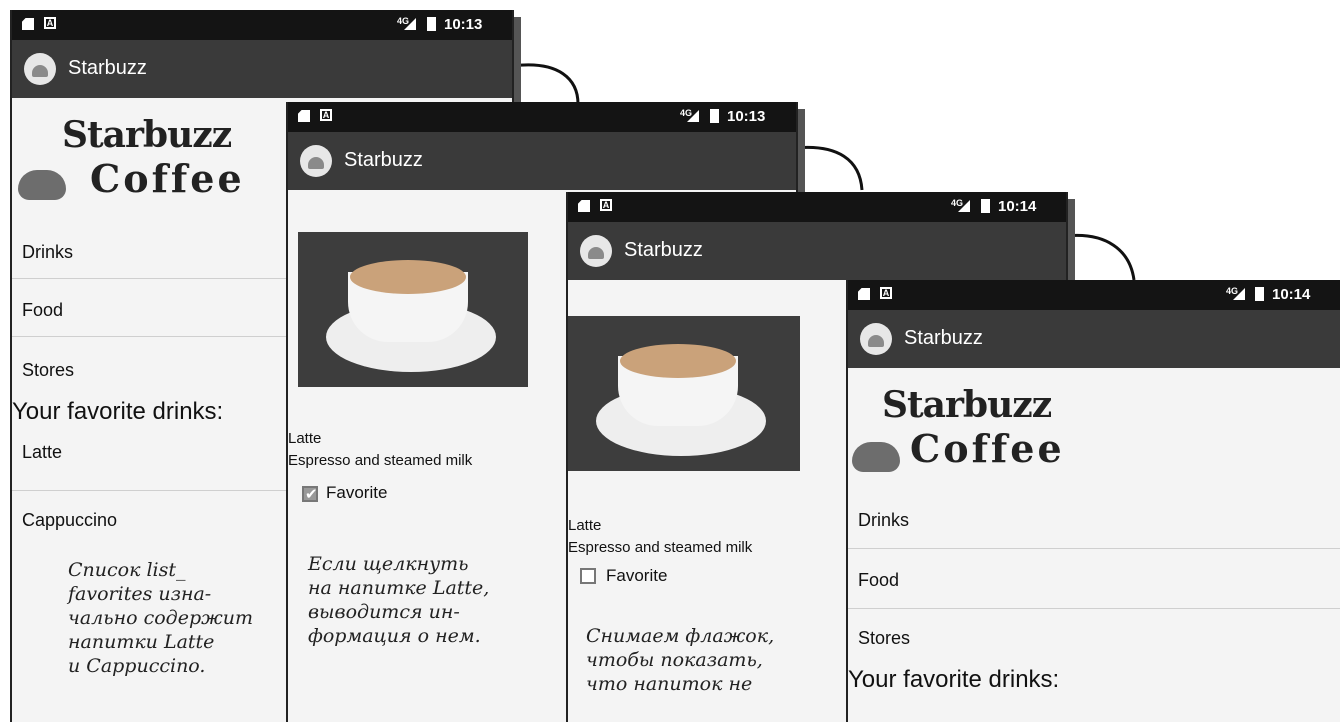  What do you see at coordinates (69, 520) in the screenshot?
I see `favorite-item-cappuccino: Cappuccino` at bounding box center [69, 520].